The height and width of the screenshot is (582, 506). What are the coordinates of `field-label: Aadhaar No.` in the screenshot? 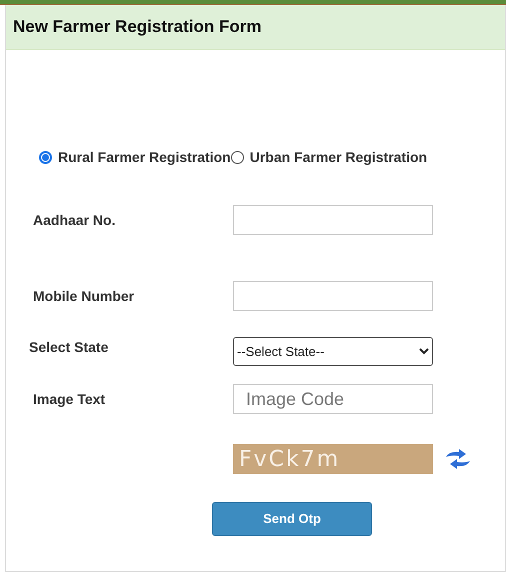 It's located at (74, 220).